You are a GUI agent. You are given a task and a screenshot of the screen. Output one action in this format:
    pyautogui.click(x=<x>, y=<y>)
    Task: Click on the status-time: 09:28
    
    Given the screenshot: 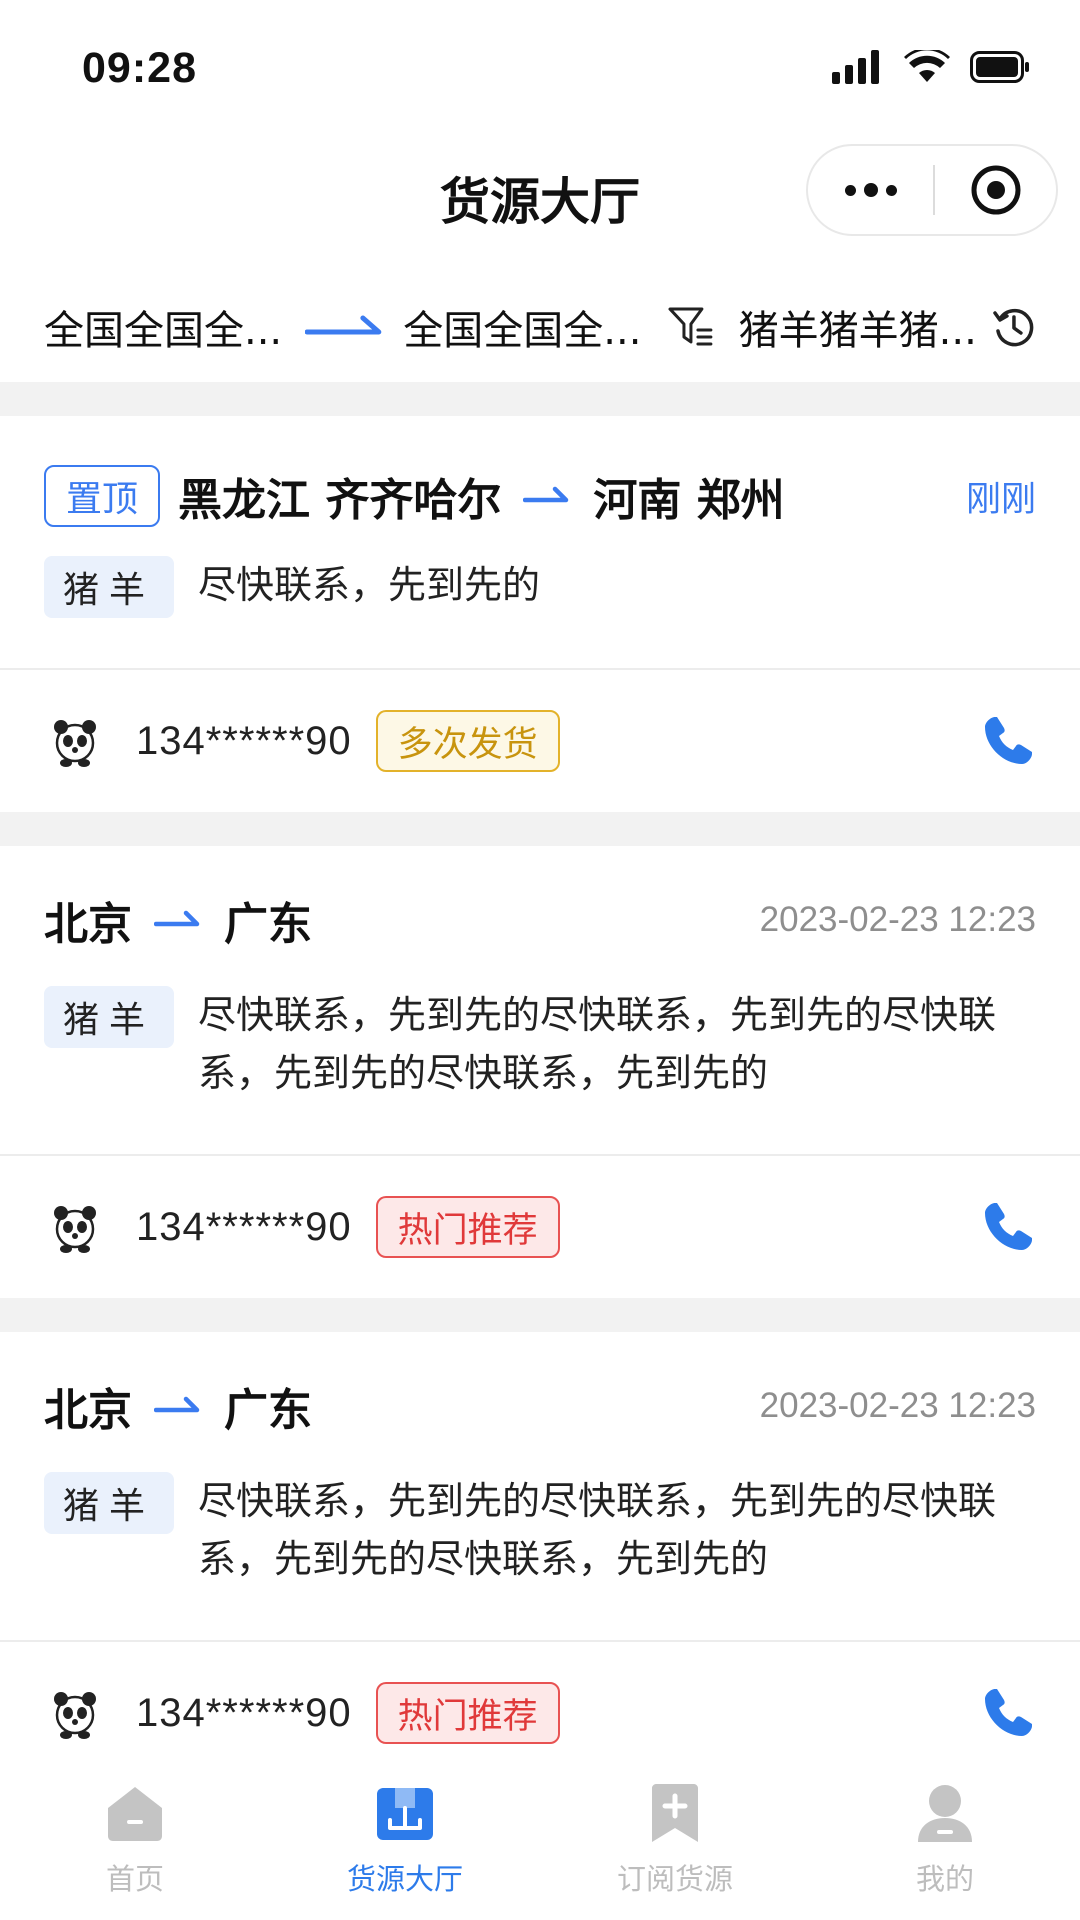 What is the action you would take?
    pyautogui.click(x=139, y=68)
    